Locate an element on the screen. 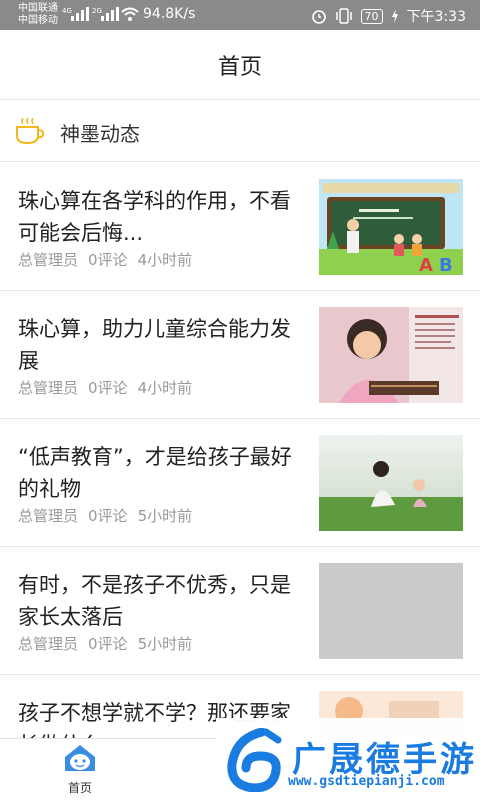 The height and width of the screenshot is (800, 480). app-header: 首页 is located at coordinates (240, 65).